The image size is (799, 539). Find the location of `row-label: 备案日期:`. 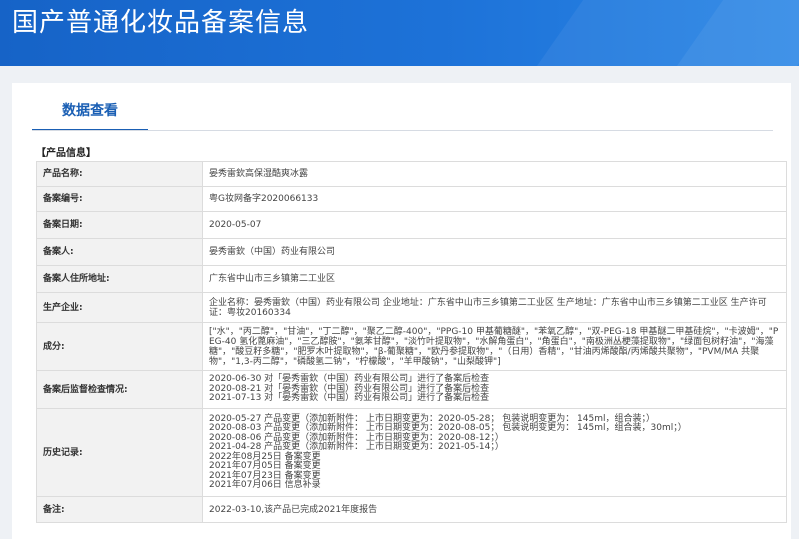

row-label: 备案日期: is located at coordinates (119, 225).